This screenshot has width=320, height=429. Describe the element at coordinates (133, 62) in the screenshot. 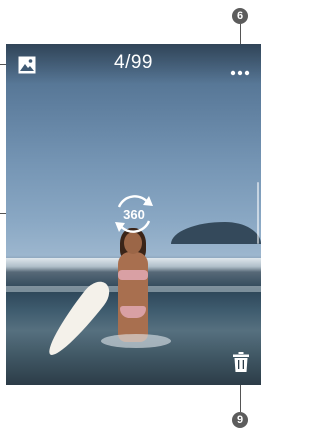

I see `image-counter: 4/99` at that location.